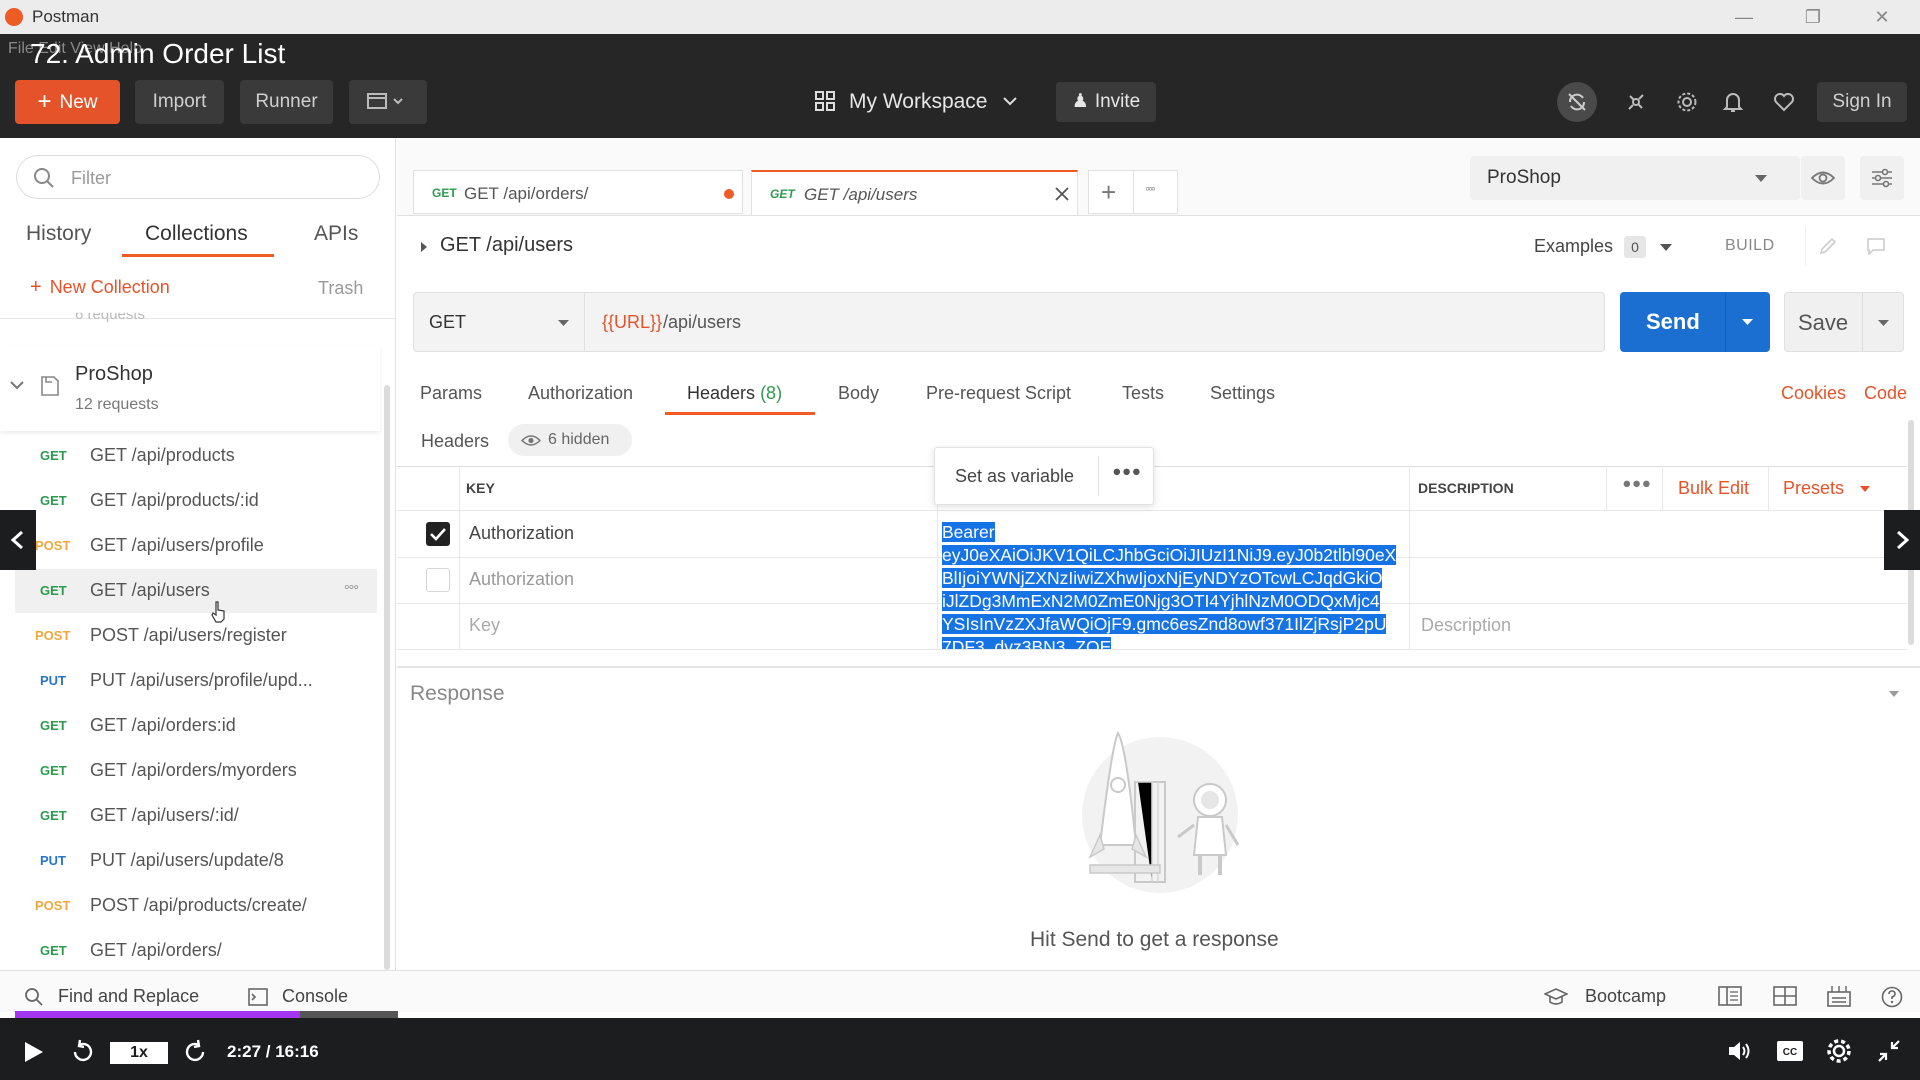 Image resolution: width=1920 pixels, height=1080 pixels. I want to click on save-button: Save, so click(1844, 322).